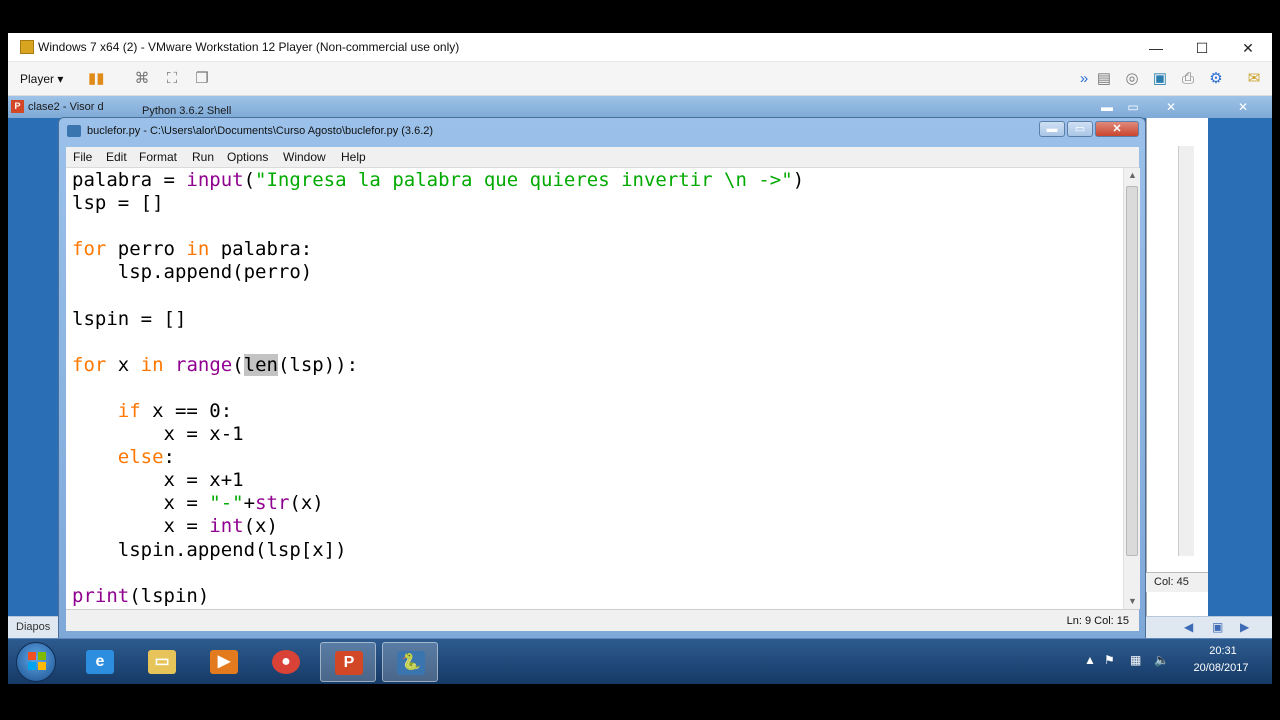 This screenshot has height=720, width=1280. What do you see at coordinates (158, 157) in the screenshot?
I see `menu-format: Format` at bounding box center [158, 157].